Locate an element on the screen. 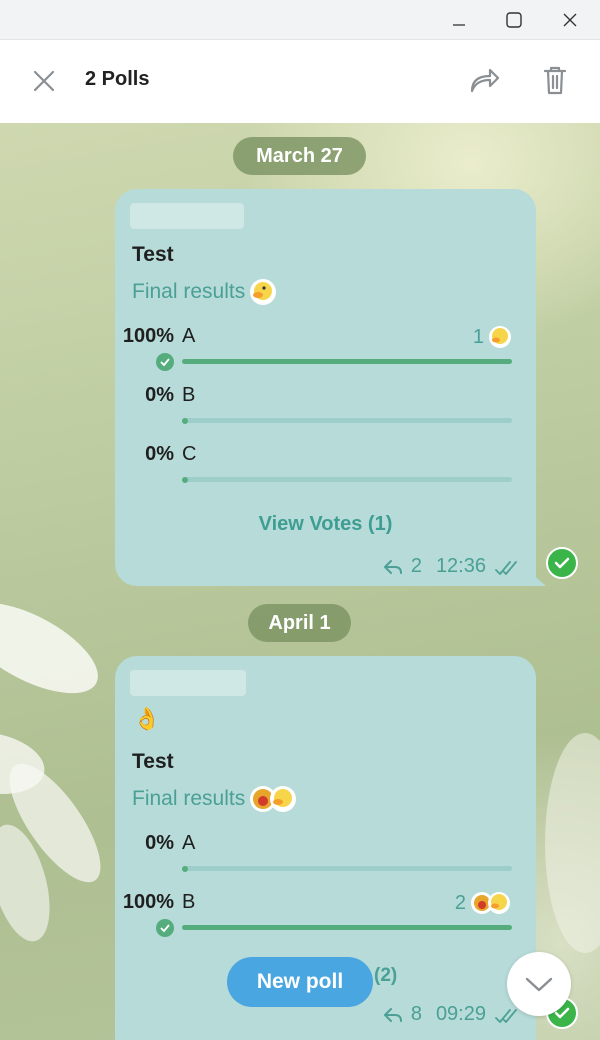 The image size is (600, 1040). selection-count-title: 2 Polls is located at coordinates (117, 79).